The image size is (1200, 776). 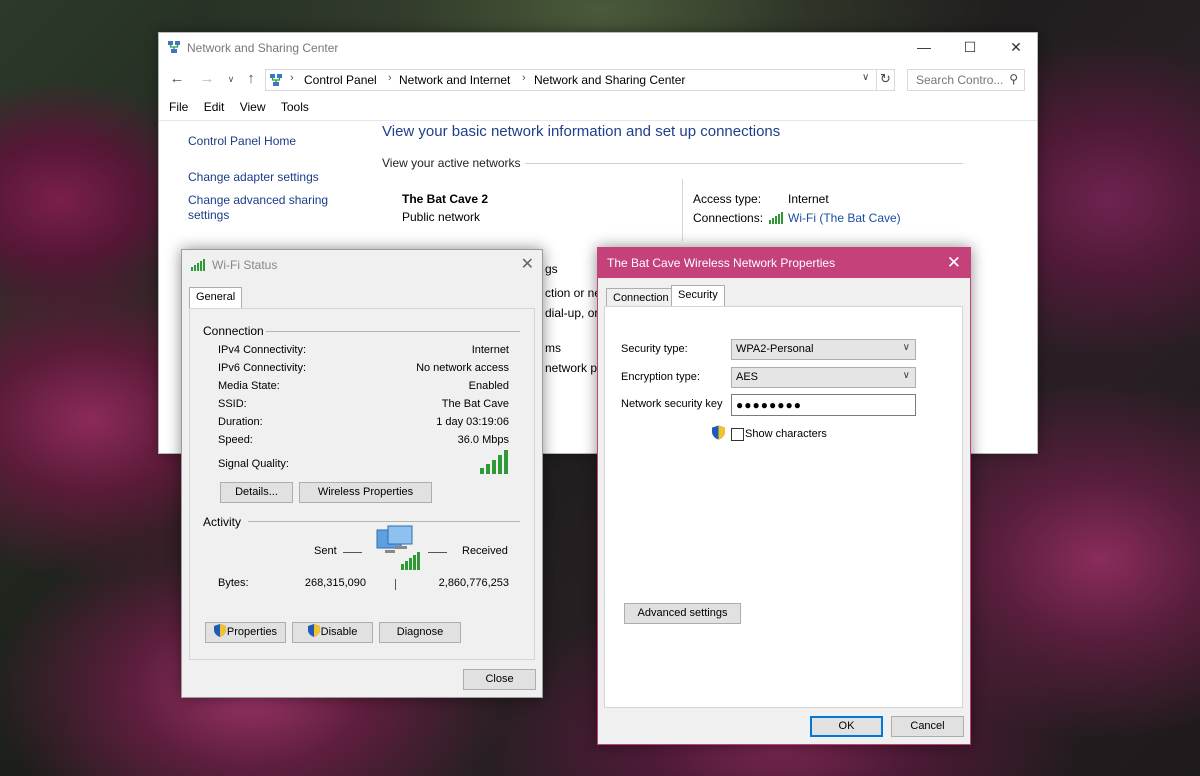 What do you see at coordinates (885, 79) in the screenshot?
I see `refresh-icon: ↻` at bounding box center [885, 79].